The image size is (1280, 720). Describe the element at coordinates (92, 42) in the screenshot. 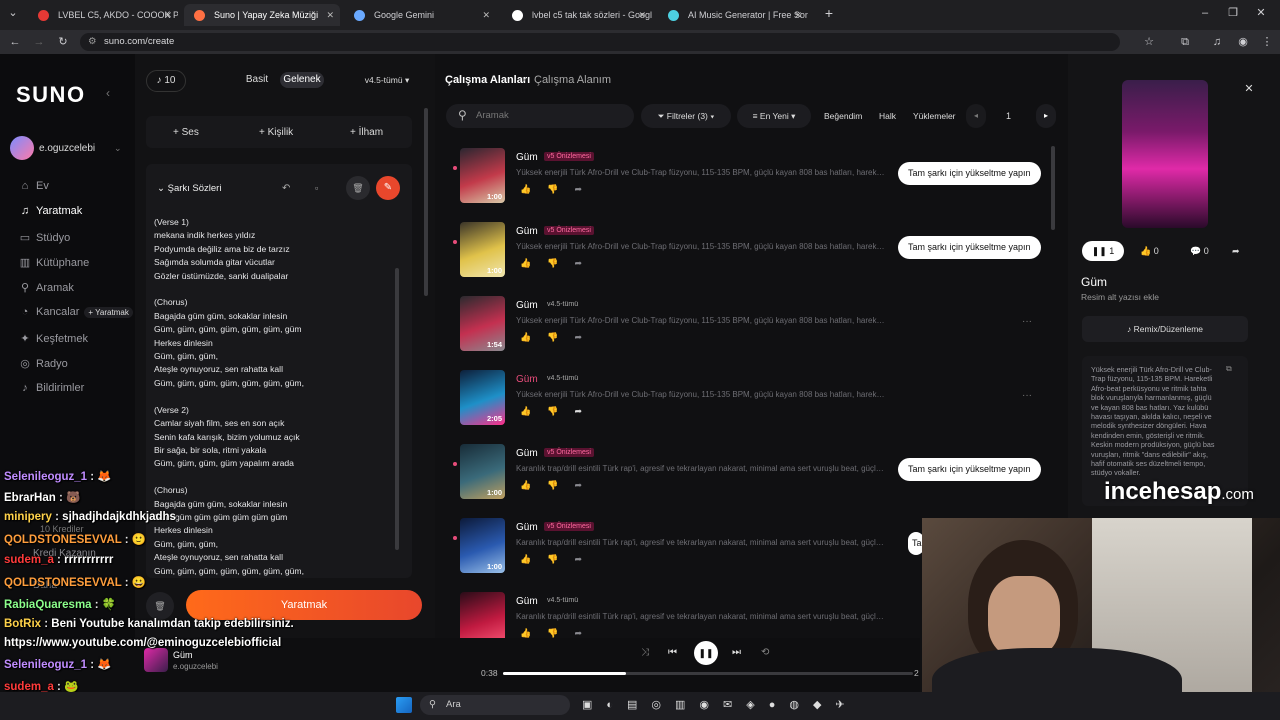

I see `site-info-icon: ⚙` at that location.